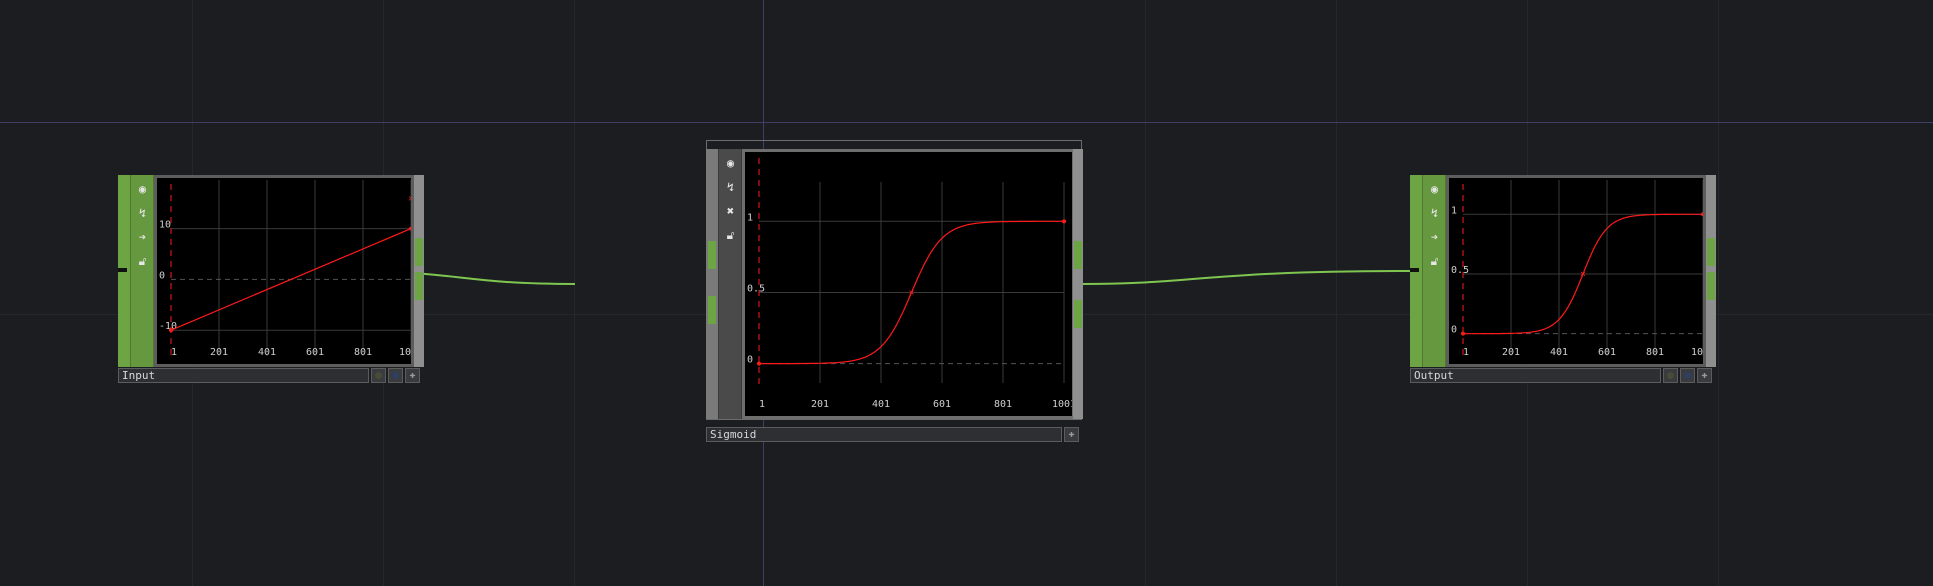  What do you see at coordinates (165, 225) in the screenshot?
I see `y-tick-label: 10` at bounding box center [165, 225].